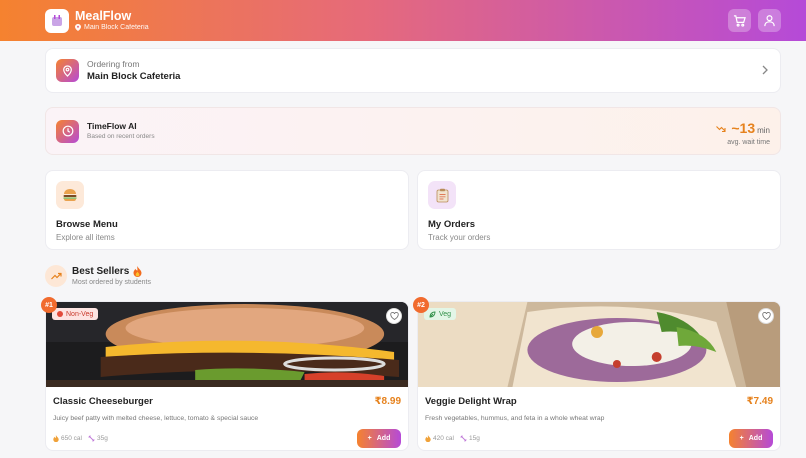  Describe the element at coordinates (111, 282) in the screenshot. I see `best-sellers-subtitle: Most ordered by students` at that location.